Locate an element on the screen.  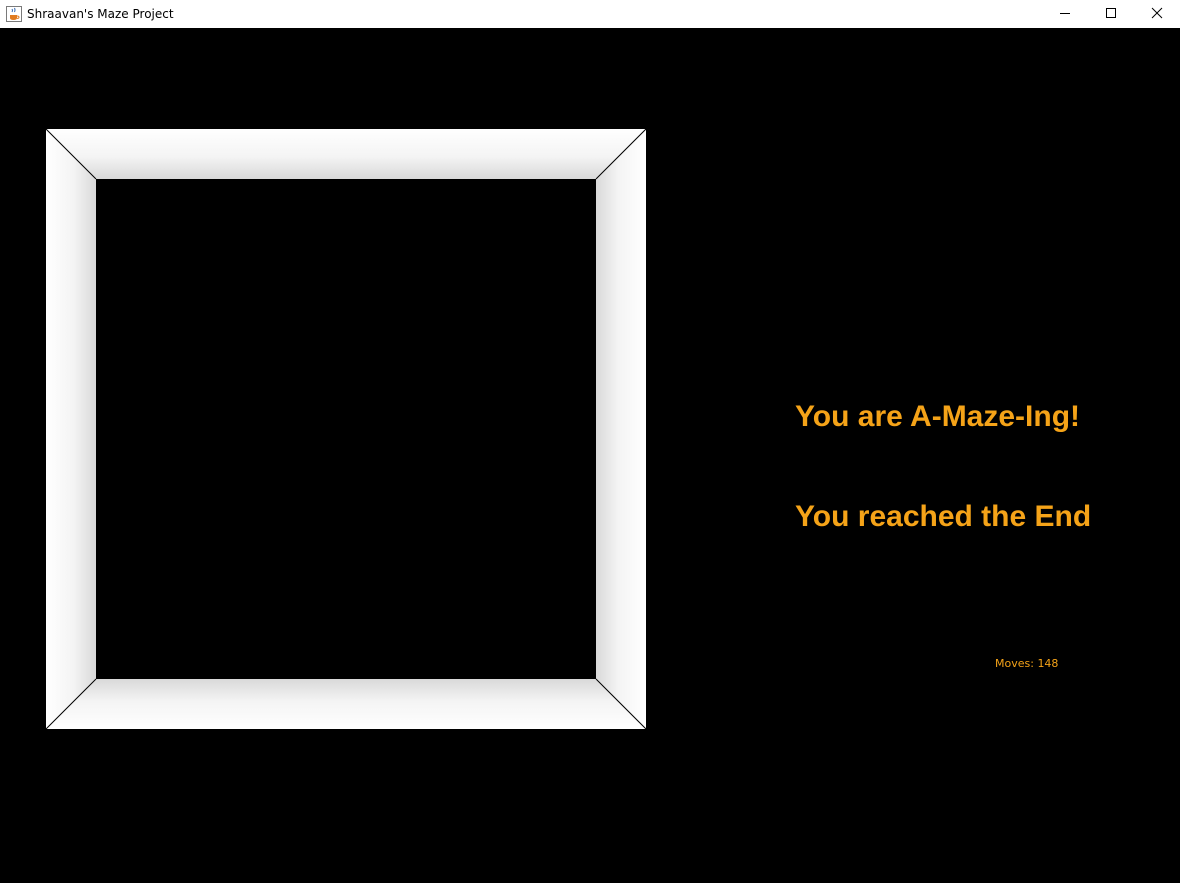
maximize-button is located at coordinates (1111, 13).